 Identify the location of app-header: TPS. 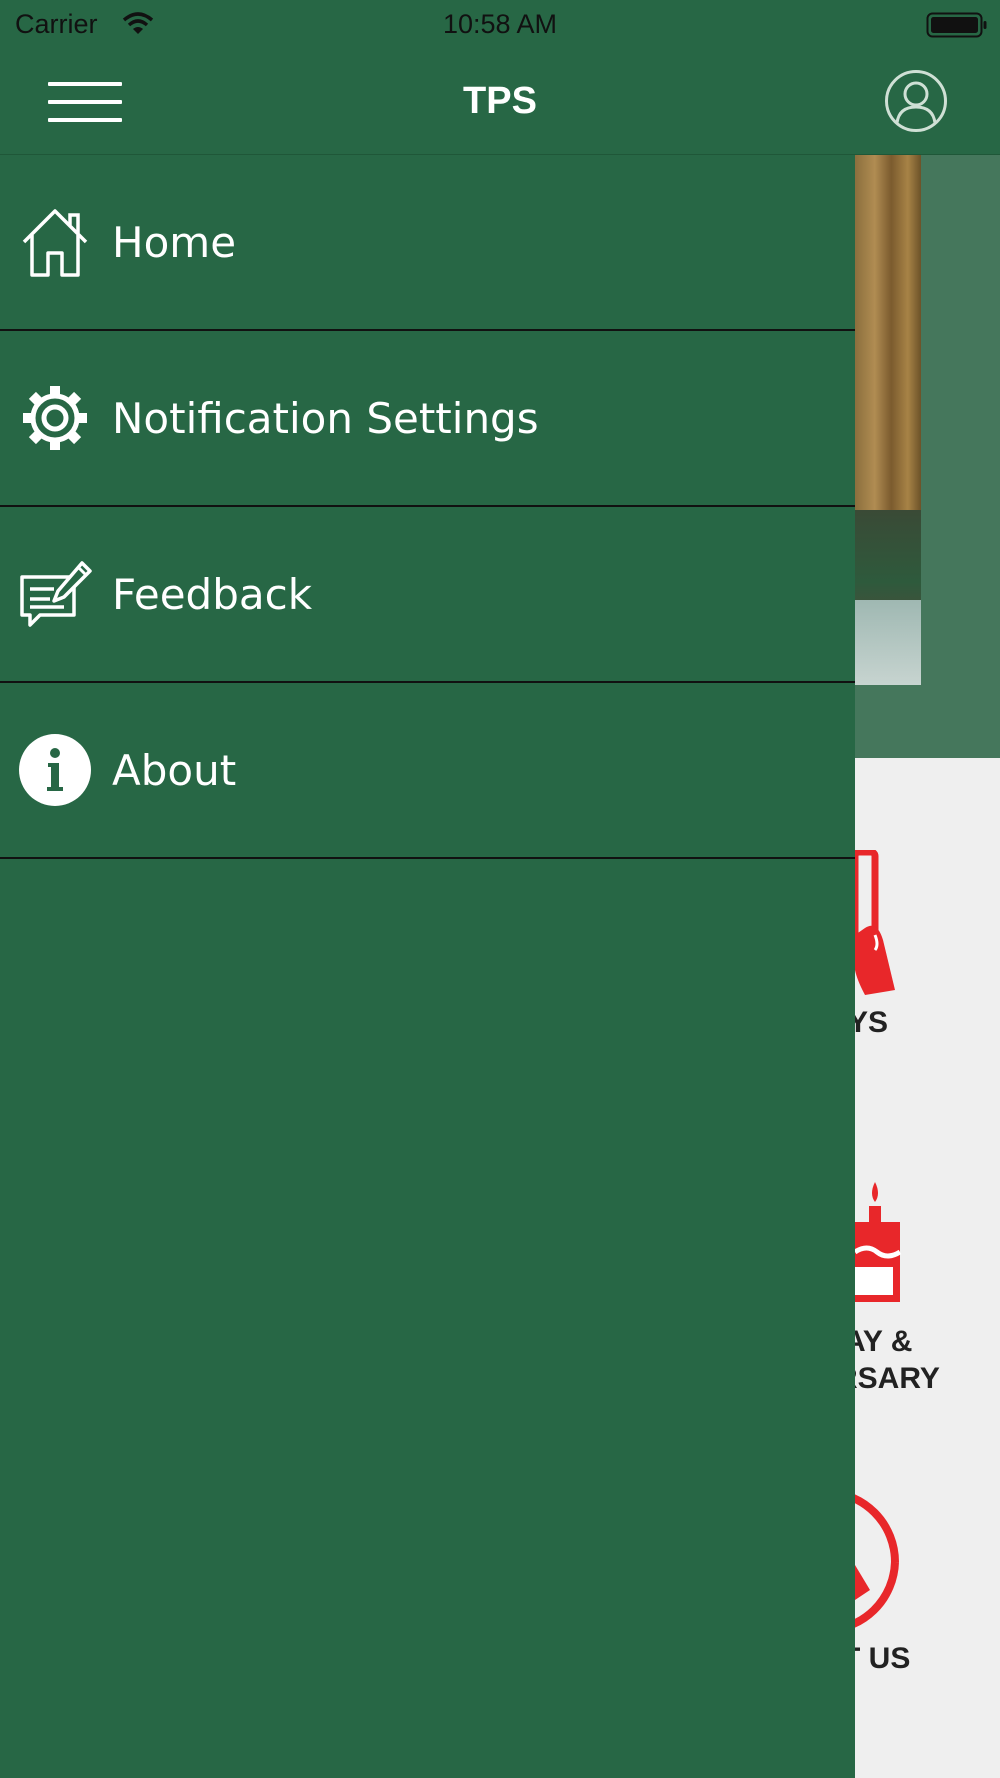
(500, 102).